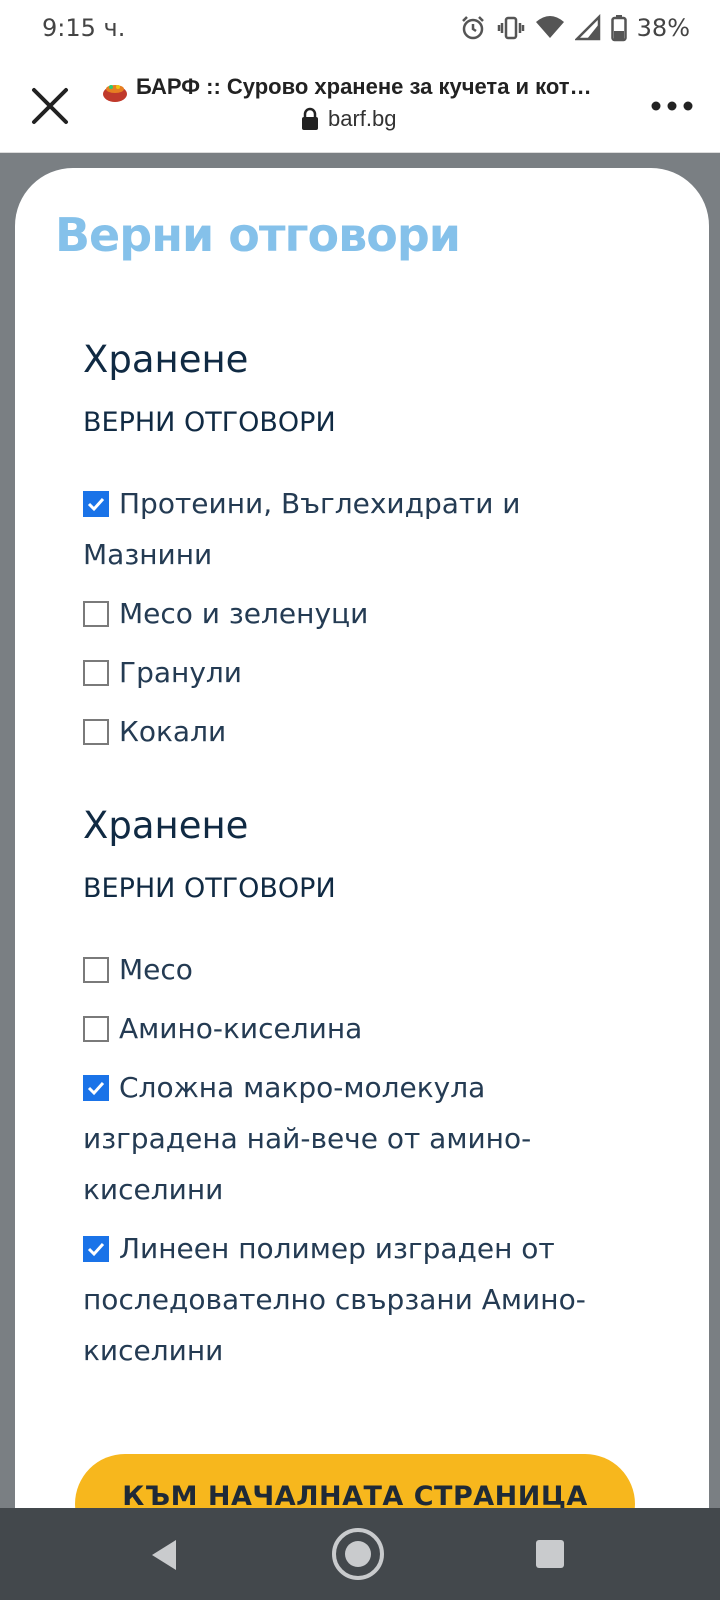 This screenshot has width=720, height=1600. What do you see at coordinates (241, 1028) in the screenshot?
I see `answer-text: Амино-киселина` at bounding box center [241, 1028].